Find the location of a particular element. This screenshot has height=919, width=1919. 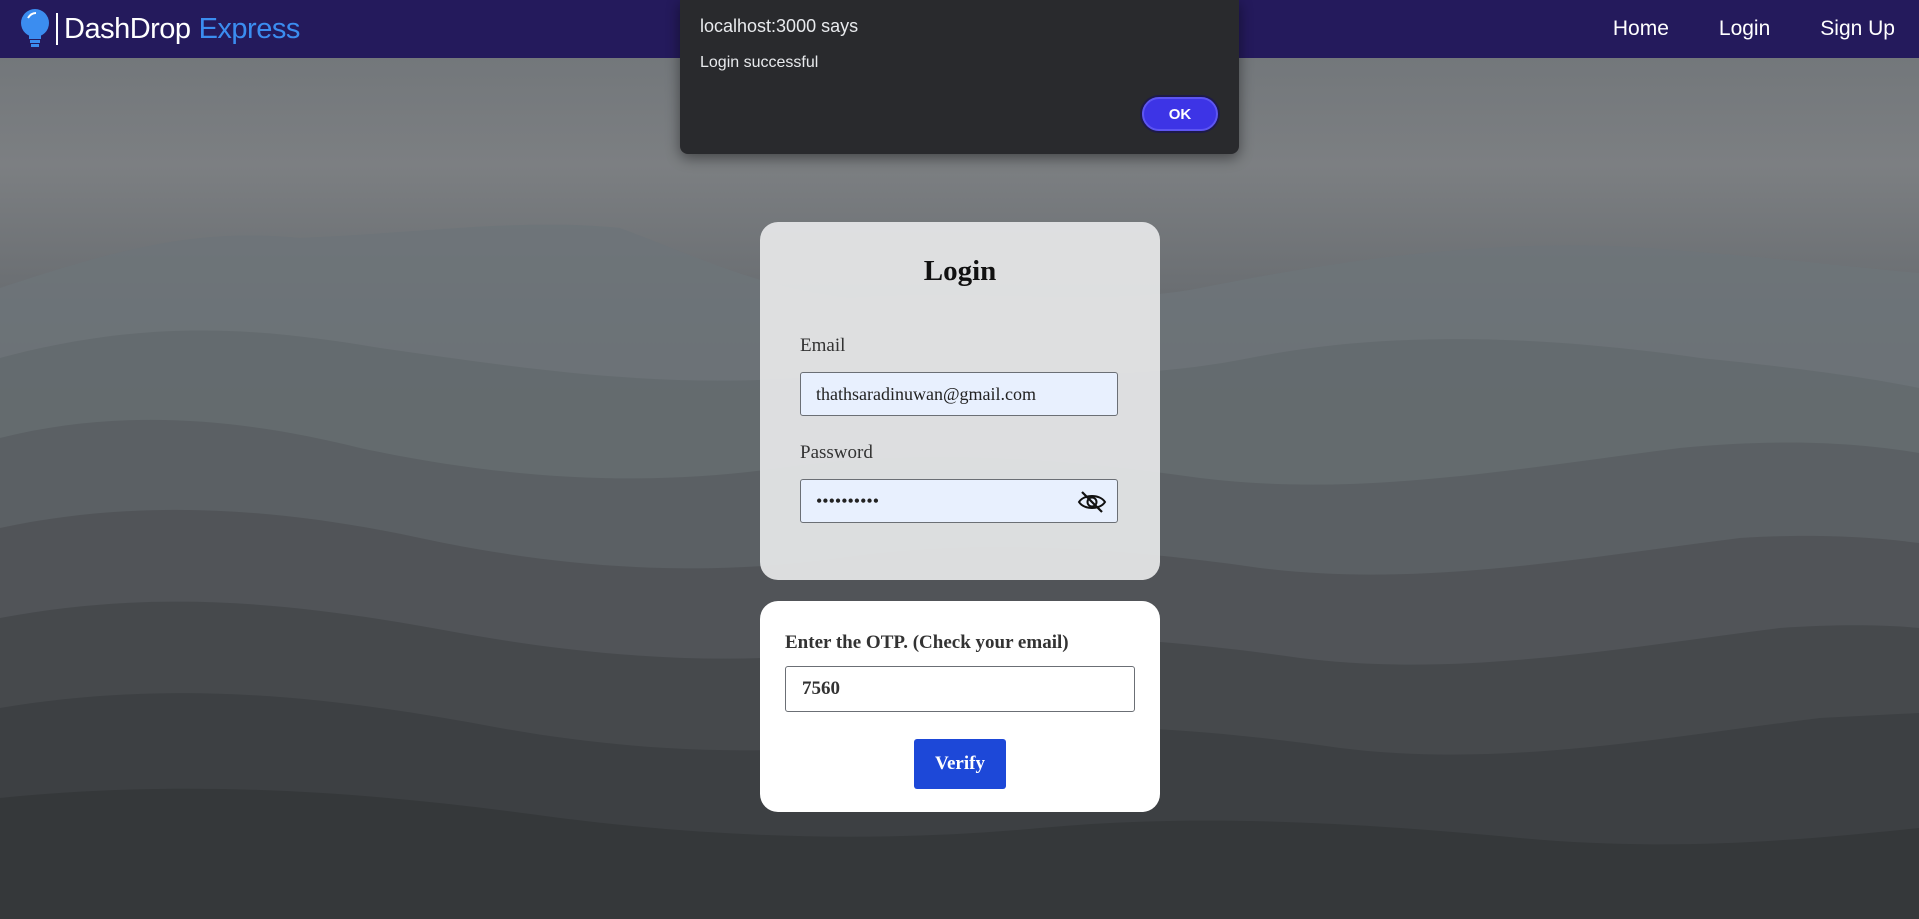

login-title: Login is located at coordinates (960, 271).